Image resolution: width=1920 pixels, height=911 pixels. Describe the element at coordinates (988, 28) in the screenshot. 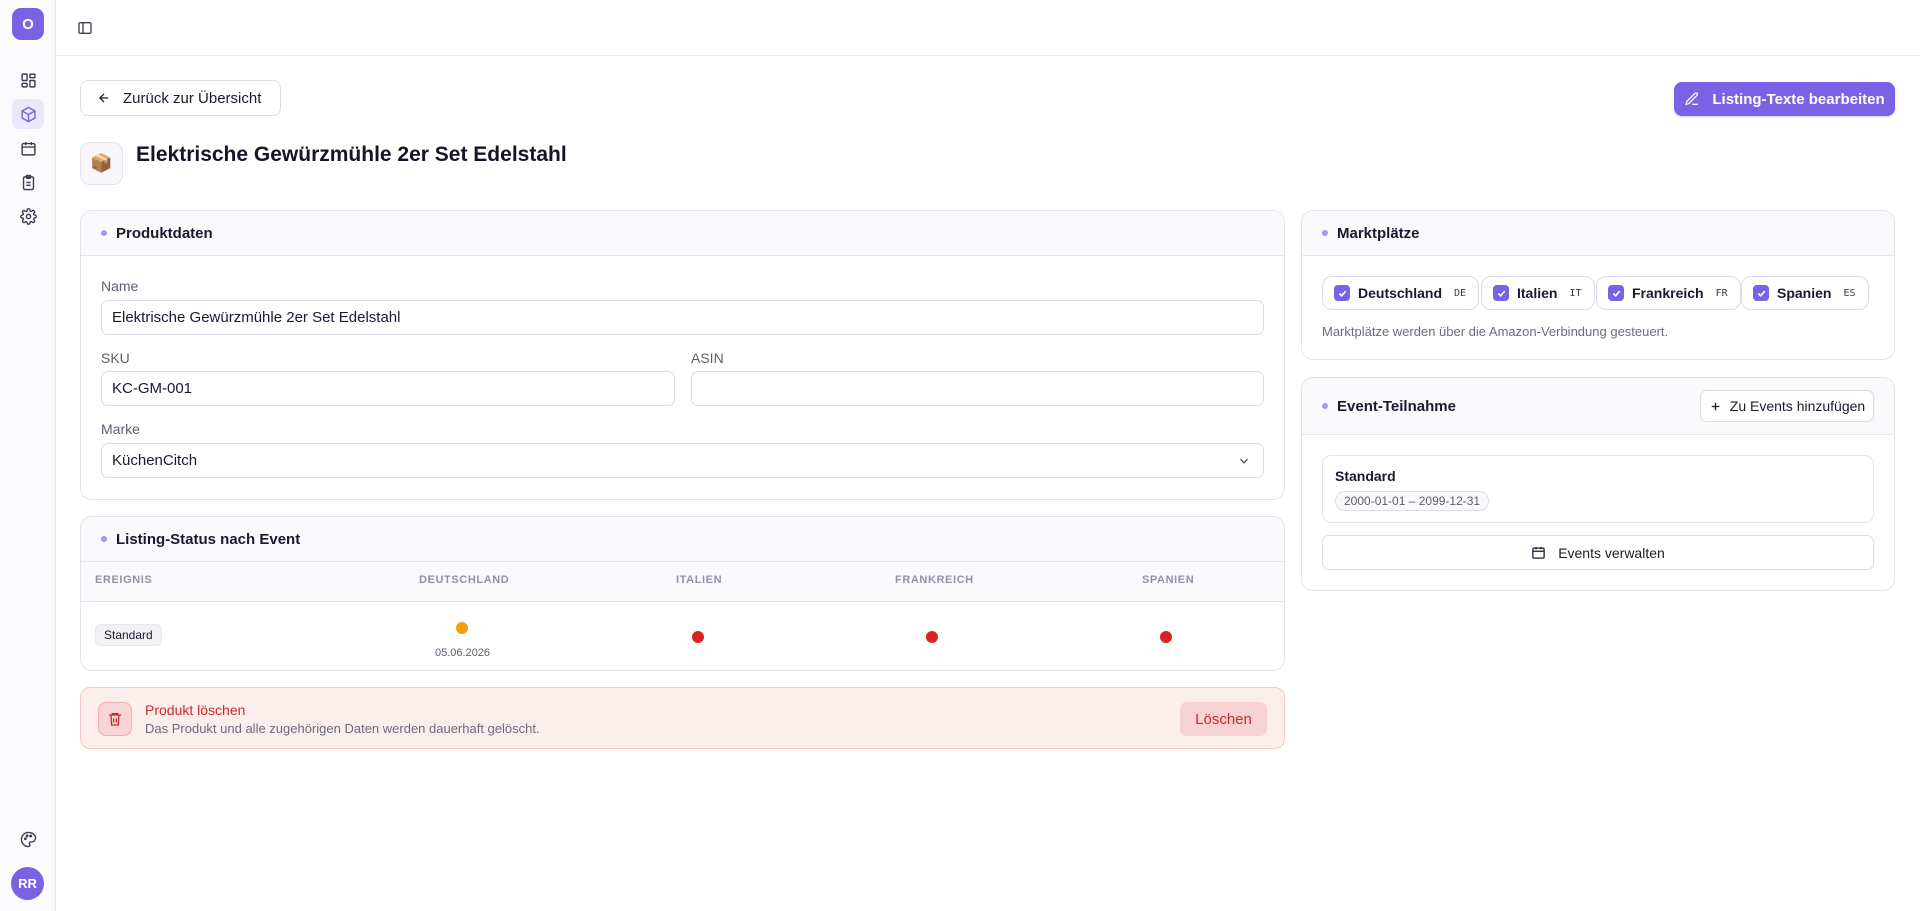

I see `topbar` at that location.